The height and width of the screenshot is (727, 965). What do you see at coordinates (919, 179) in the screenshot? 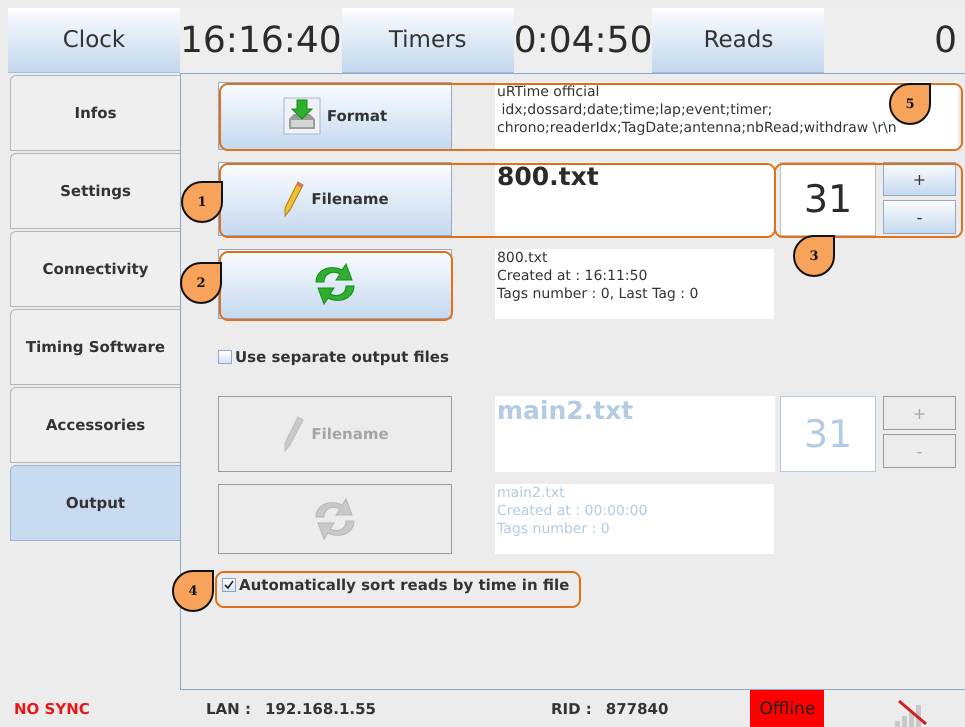
I see `increment-button: +` at bounding box center [919, 179].